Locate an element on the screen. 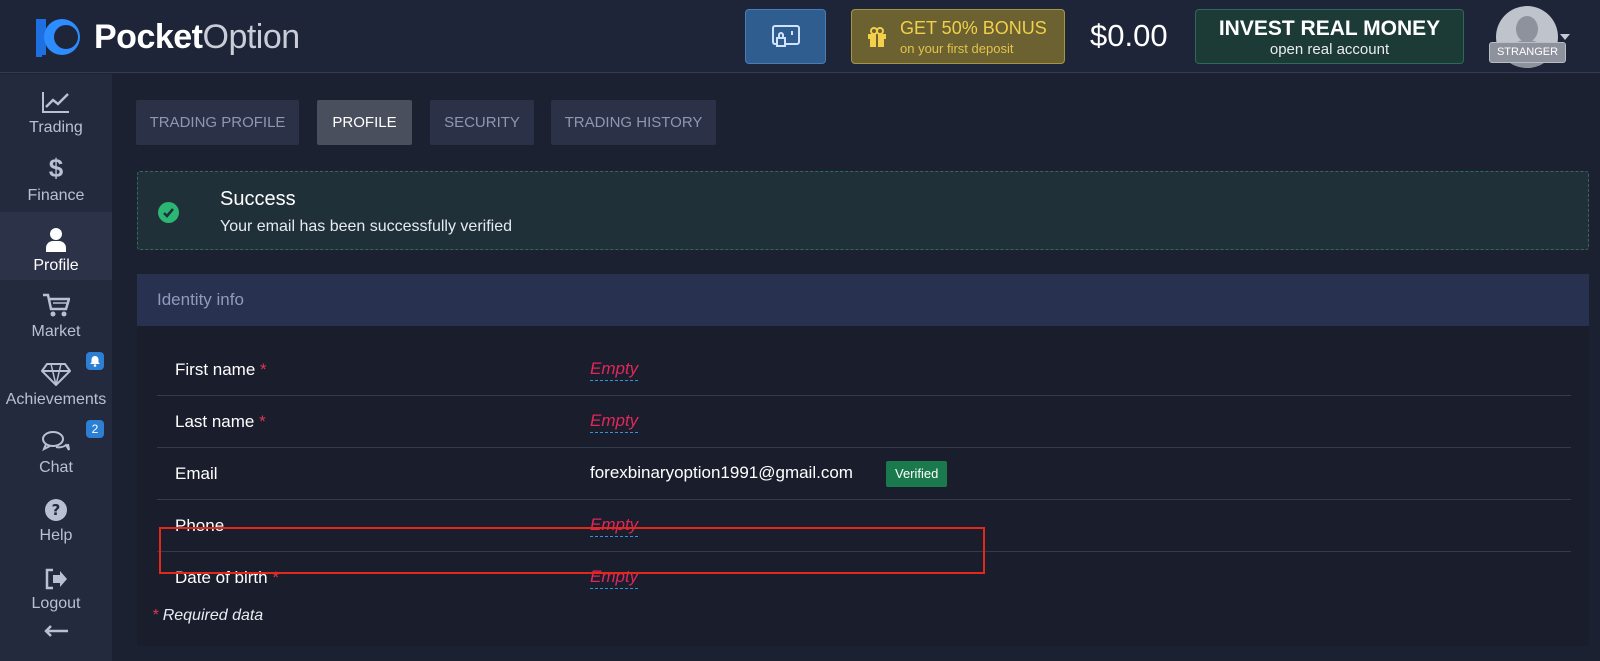  phone-field: Empty is located at coordinates (614, 526).